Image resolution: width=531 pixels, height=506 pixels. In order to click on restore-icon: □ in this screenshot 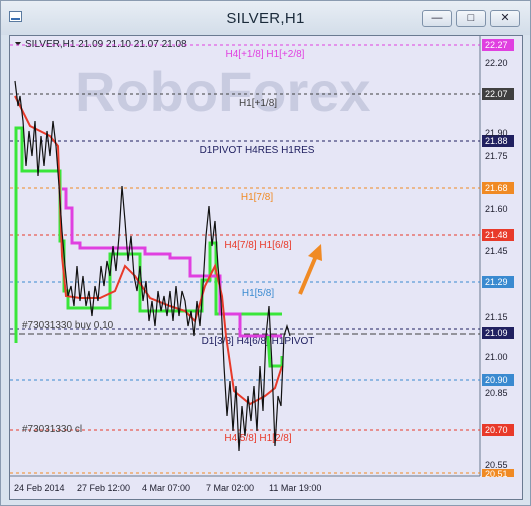, I will do `click(471, 18)`.